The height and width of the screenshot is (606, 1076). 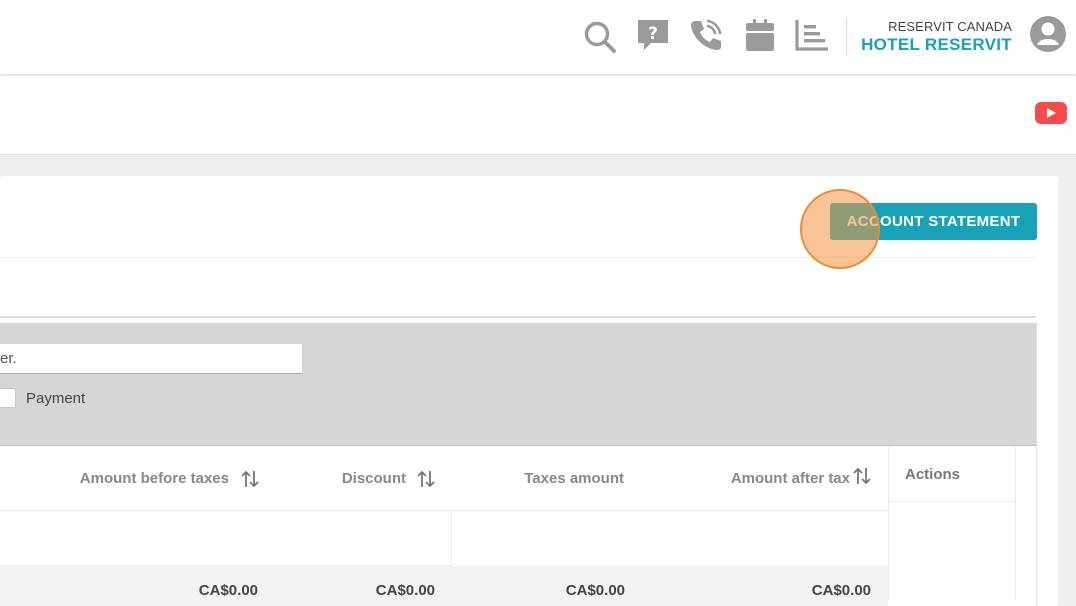 What do you see at coordinates (933, 474) in the screenshot?
I see `column-header-actions: Actions` at bounding box center [933, 474].